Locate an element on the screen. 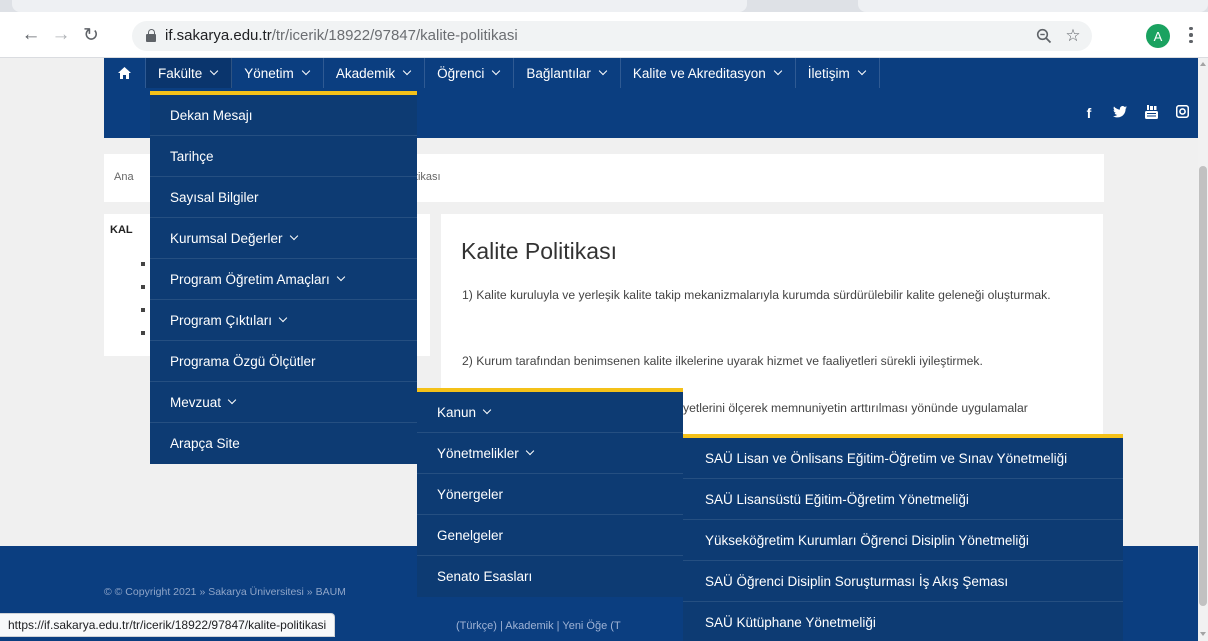  breadcrumb-home: Ana is located at coordinates (124, 177).